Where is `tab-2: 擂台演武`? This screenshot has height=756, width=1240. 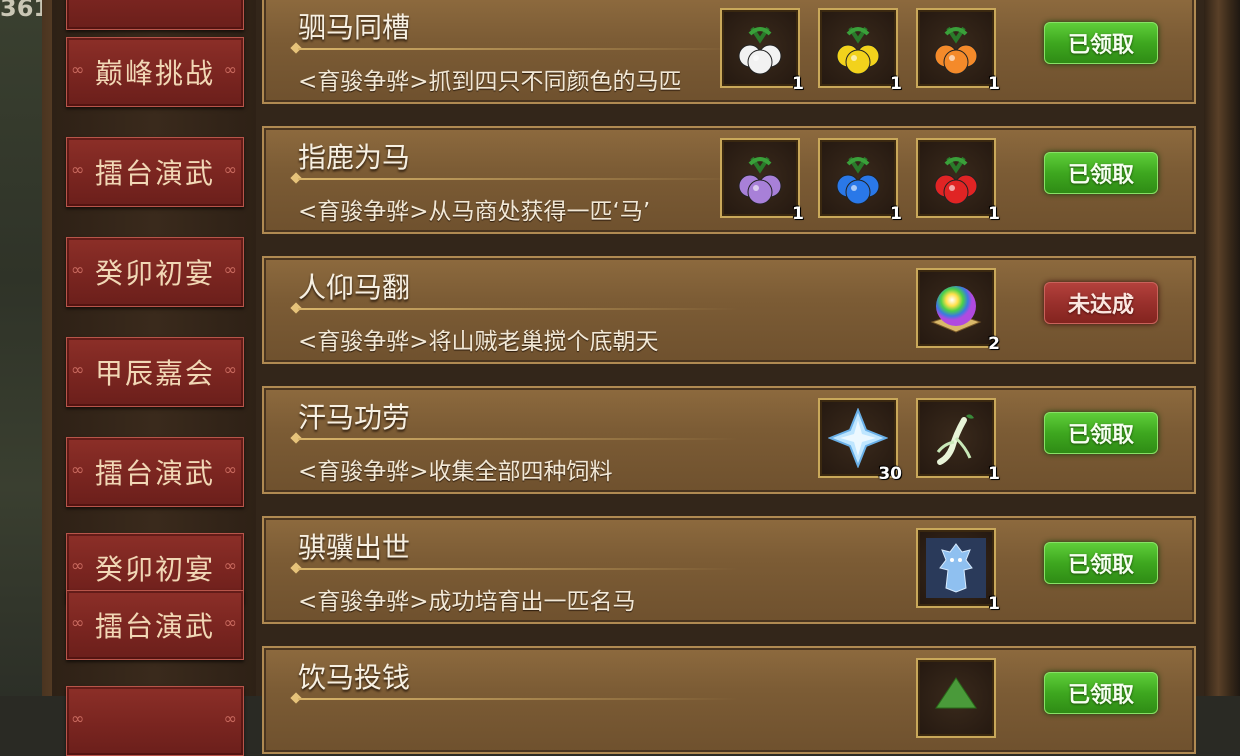 tab-2: 擂台演武 is located at coordinates (155, 172).